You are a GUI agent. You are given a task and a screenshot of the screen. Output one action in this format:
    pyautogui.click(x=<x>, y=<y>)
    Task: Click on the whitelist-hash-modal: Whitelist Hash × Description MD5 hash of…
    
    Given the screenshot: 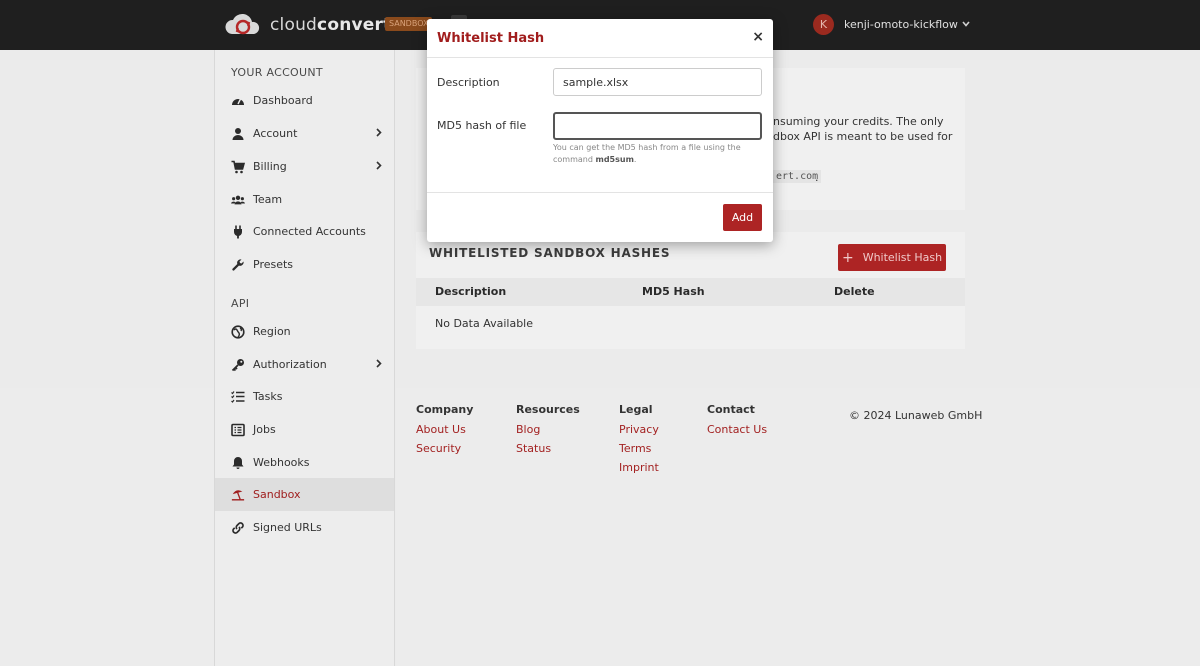 What is the action you would take?
    pyautogui.click(x=600, y=130)
    